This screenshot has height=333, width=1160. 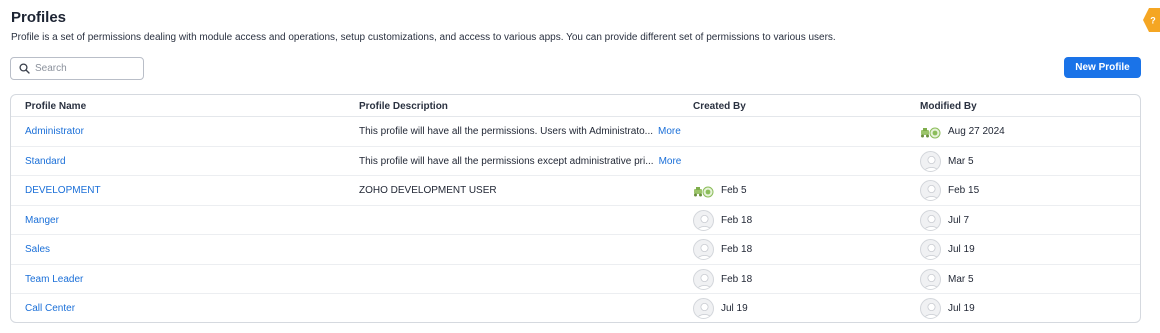 I want to click on new-profile-button: New Profile, so click(x=1102, y=67).